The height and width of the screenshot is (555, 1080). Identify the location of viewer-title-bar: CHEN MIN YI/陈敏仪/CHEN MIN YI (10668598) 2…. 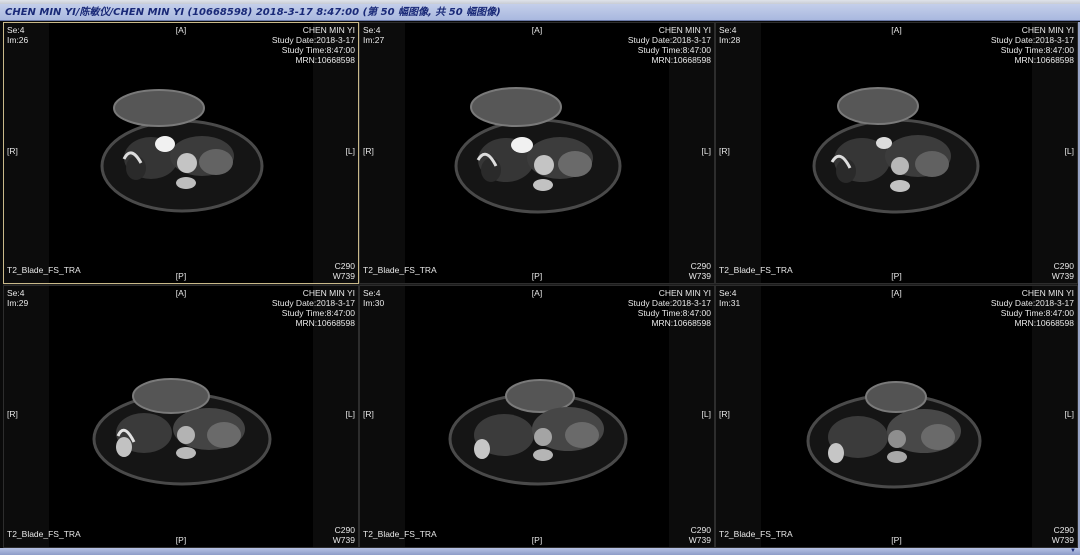
(540, 12).